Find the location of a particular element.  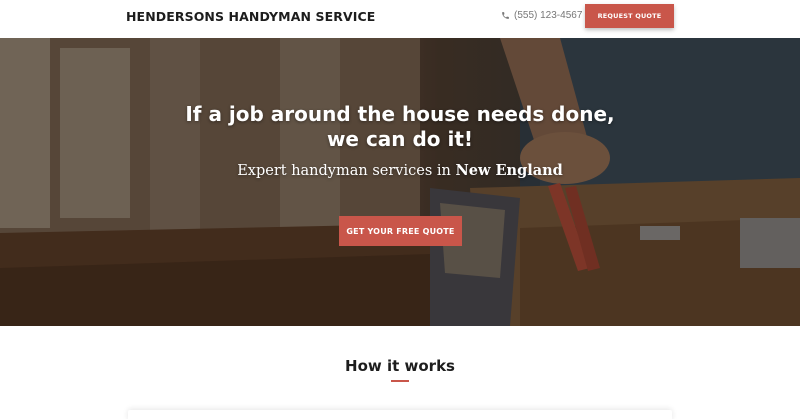

content-card is located at coordinates (400, 414).